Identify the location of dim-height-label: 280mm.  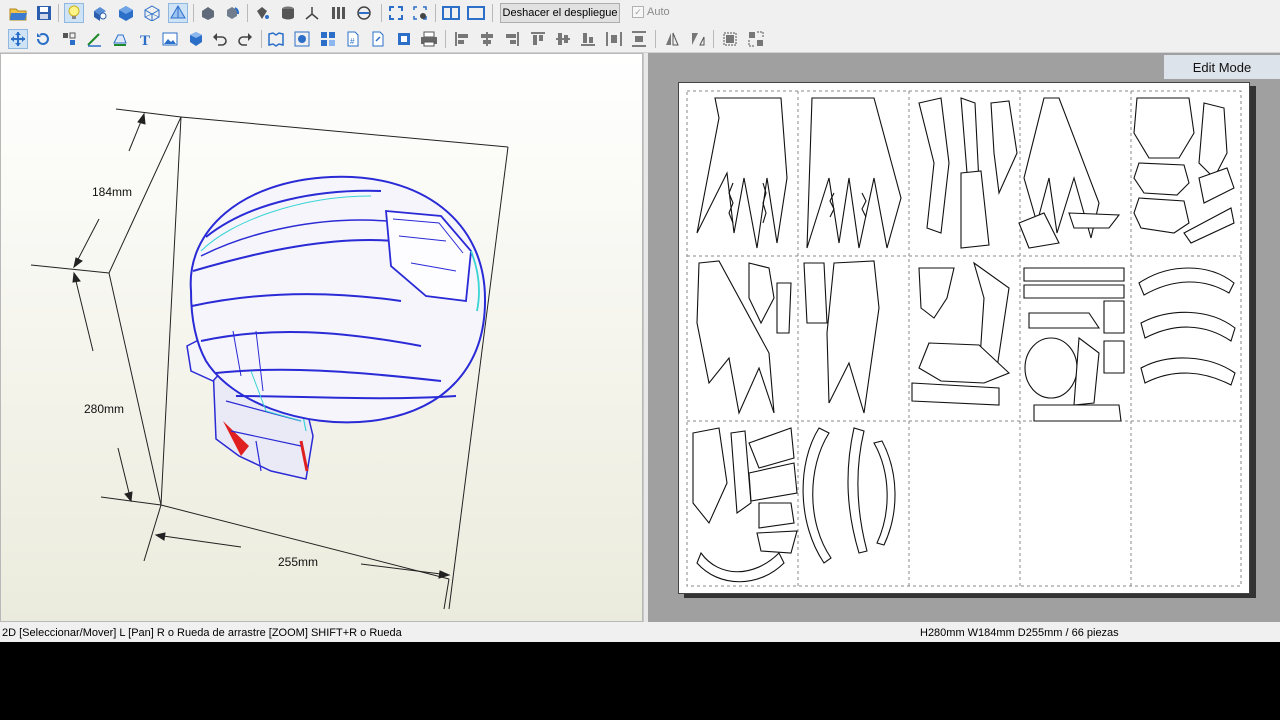
(104, 409).